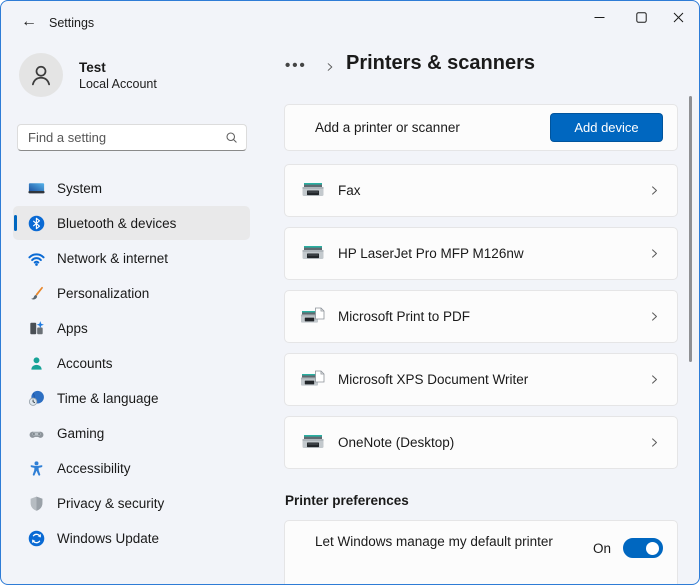 This screenshot has width=700, height=585. Describe the element at coordinates (36, 363) in the screenshot. I see `accounts-icon` at that location.